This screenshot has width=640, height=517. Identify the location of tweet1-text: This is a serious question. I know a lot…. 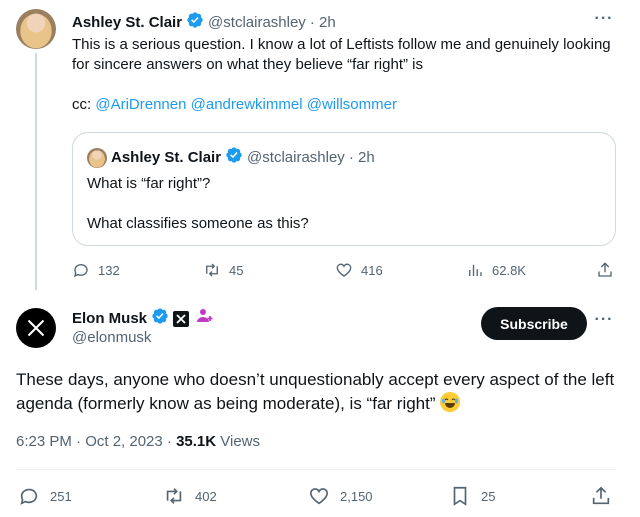
(341, 54).